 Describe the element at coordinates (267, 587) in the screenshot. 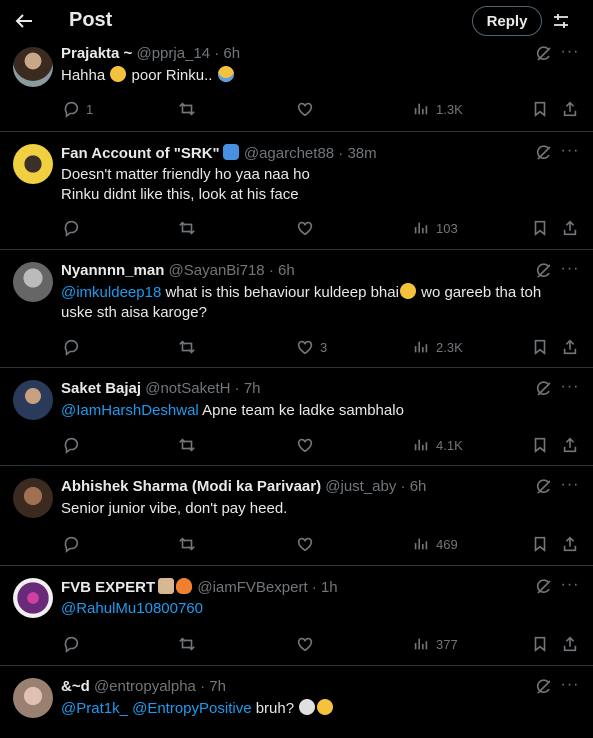

I see `author-handle: @iamFVBexpert · 1h` at that location.